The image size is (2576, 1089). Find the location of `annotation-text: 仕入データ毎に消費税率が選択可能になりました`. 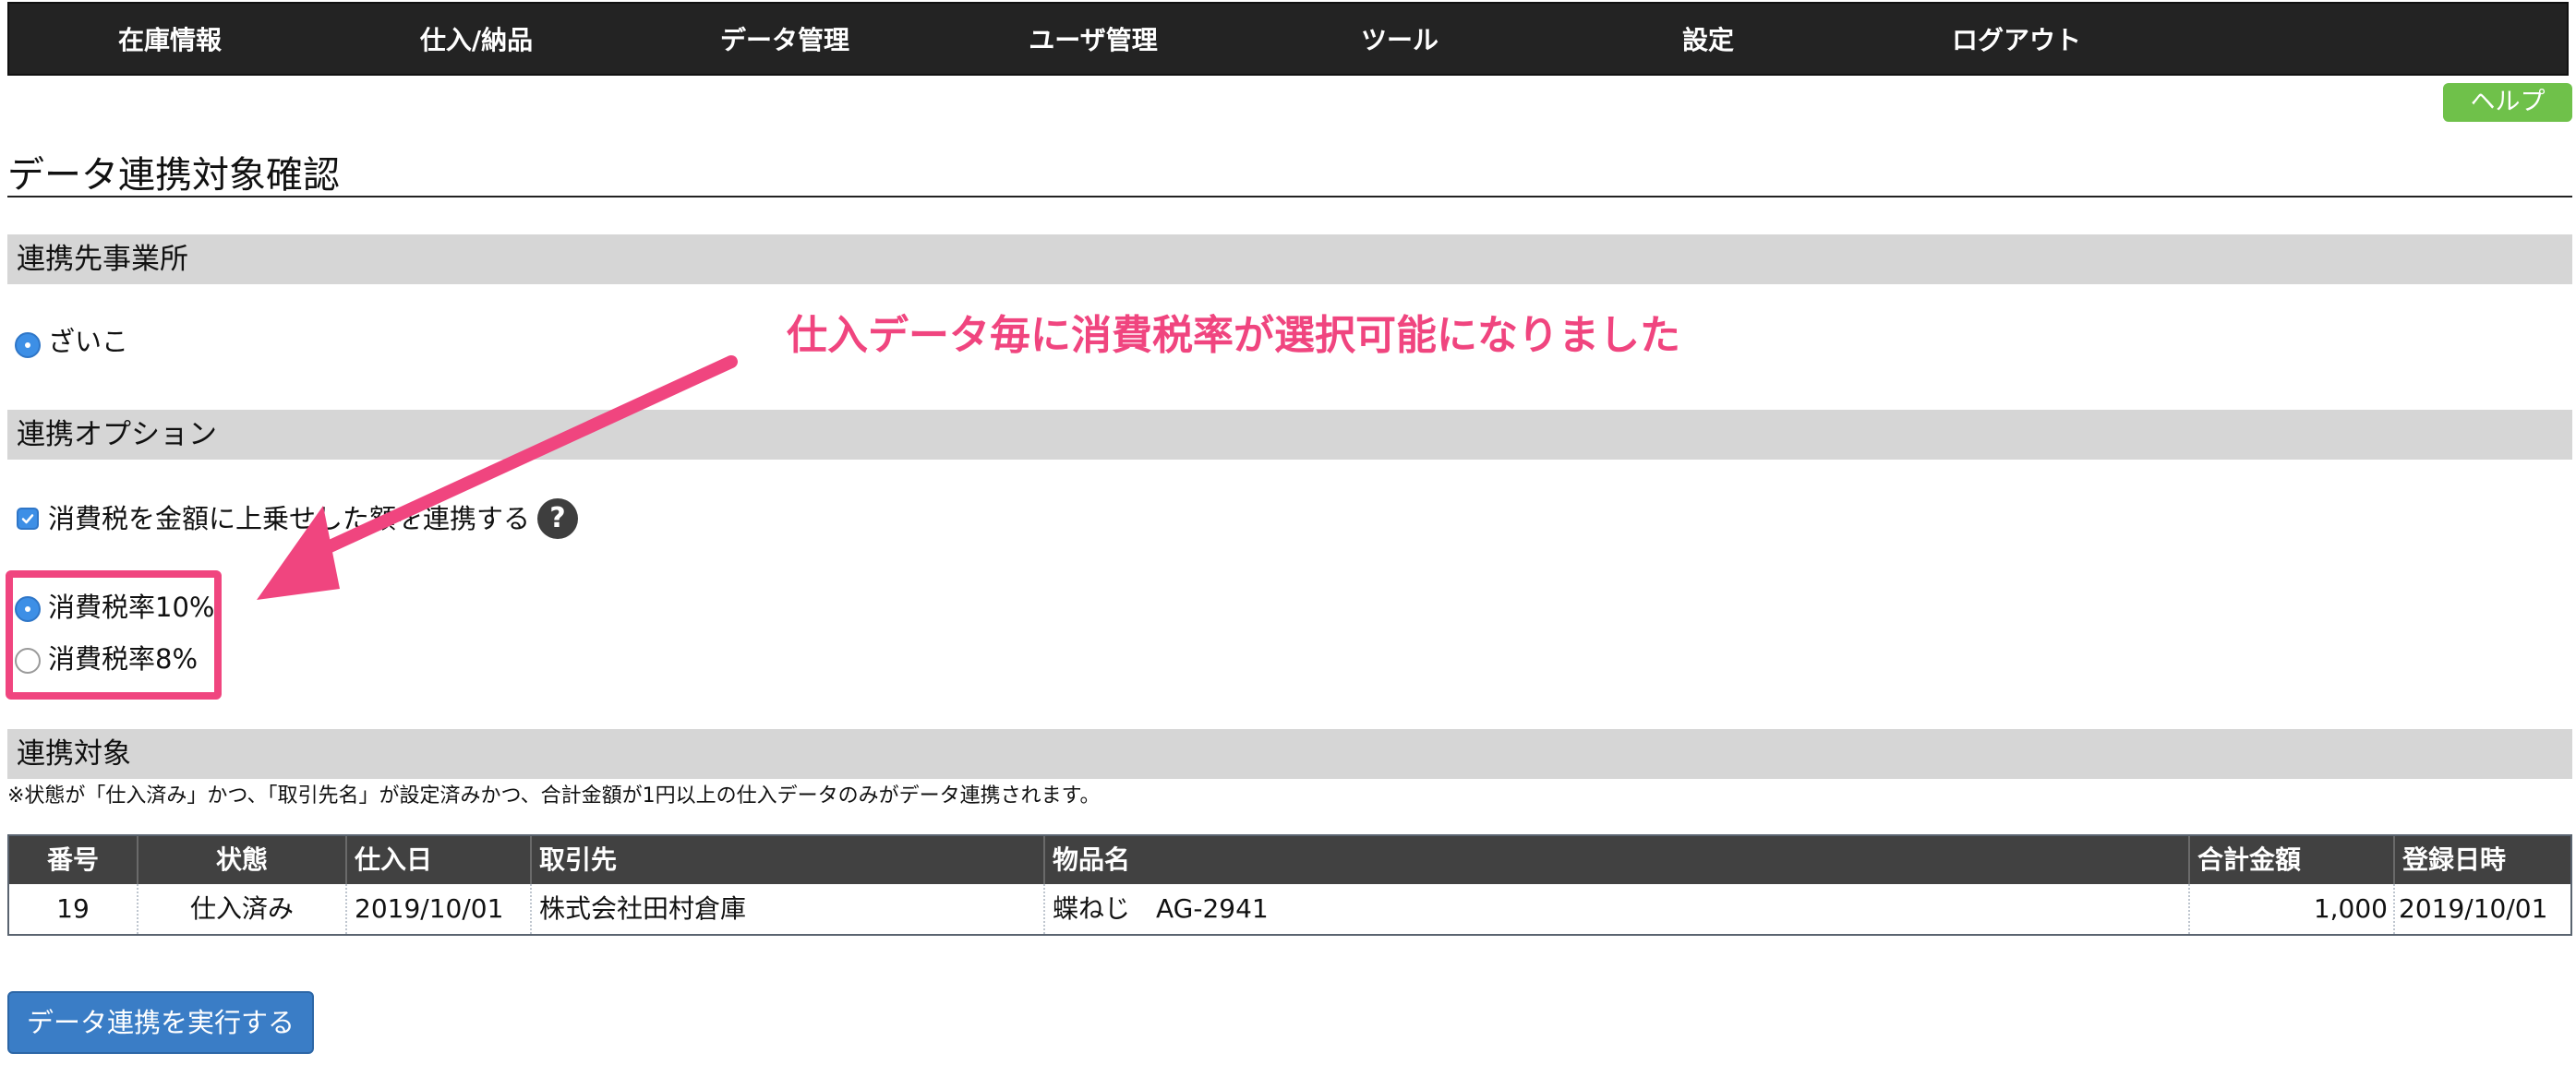

annotation-text: 仕入データ毎に消費税率が選択可能になりました is located at coordinates (1233, 335).